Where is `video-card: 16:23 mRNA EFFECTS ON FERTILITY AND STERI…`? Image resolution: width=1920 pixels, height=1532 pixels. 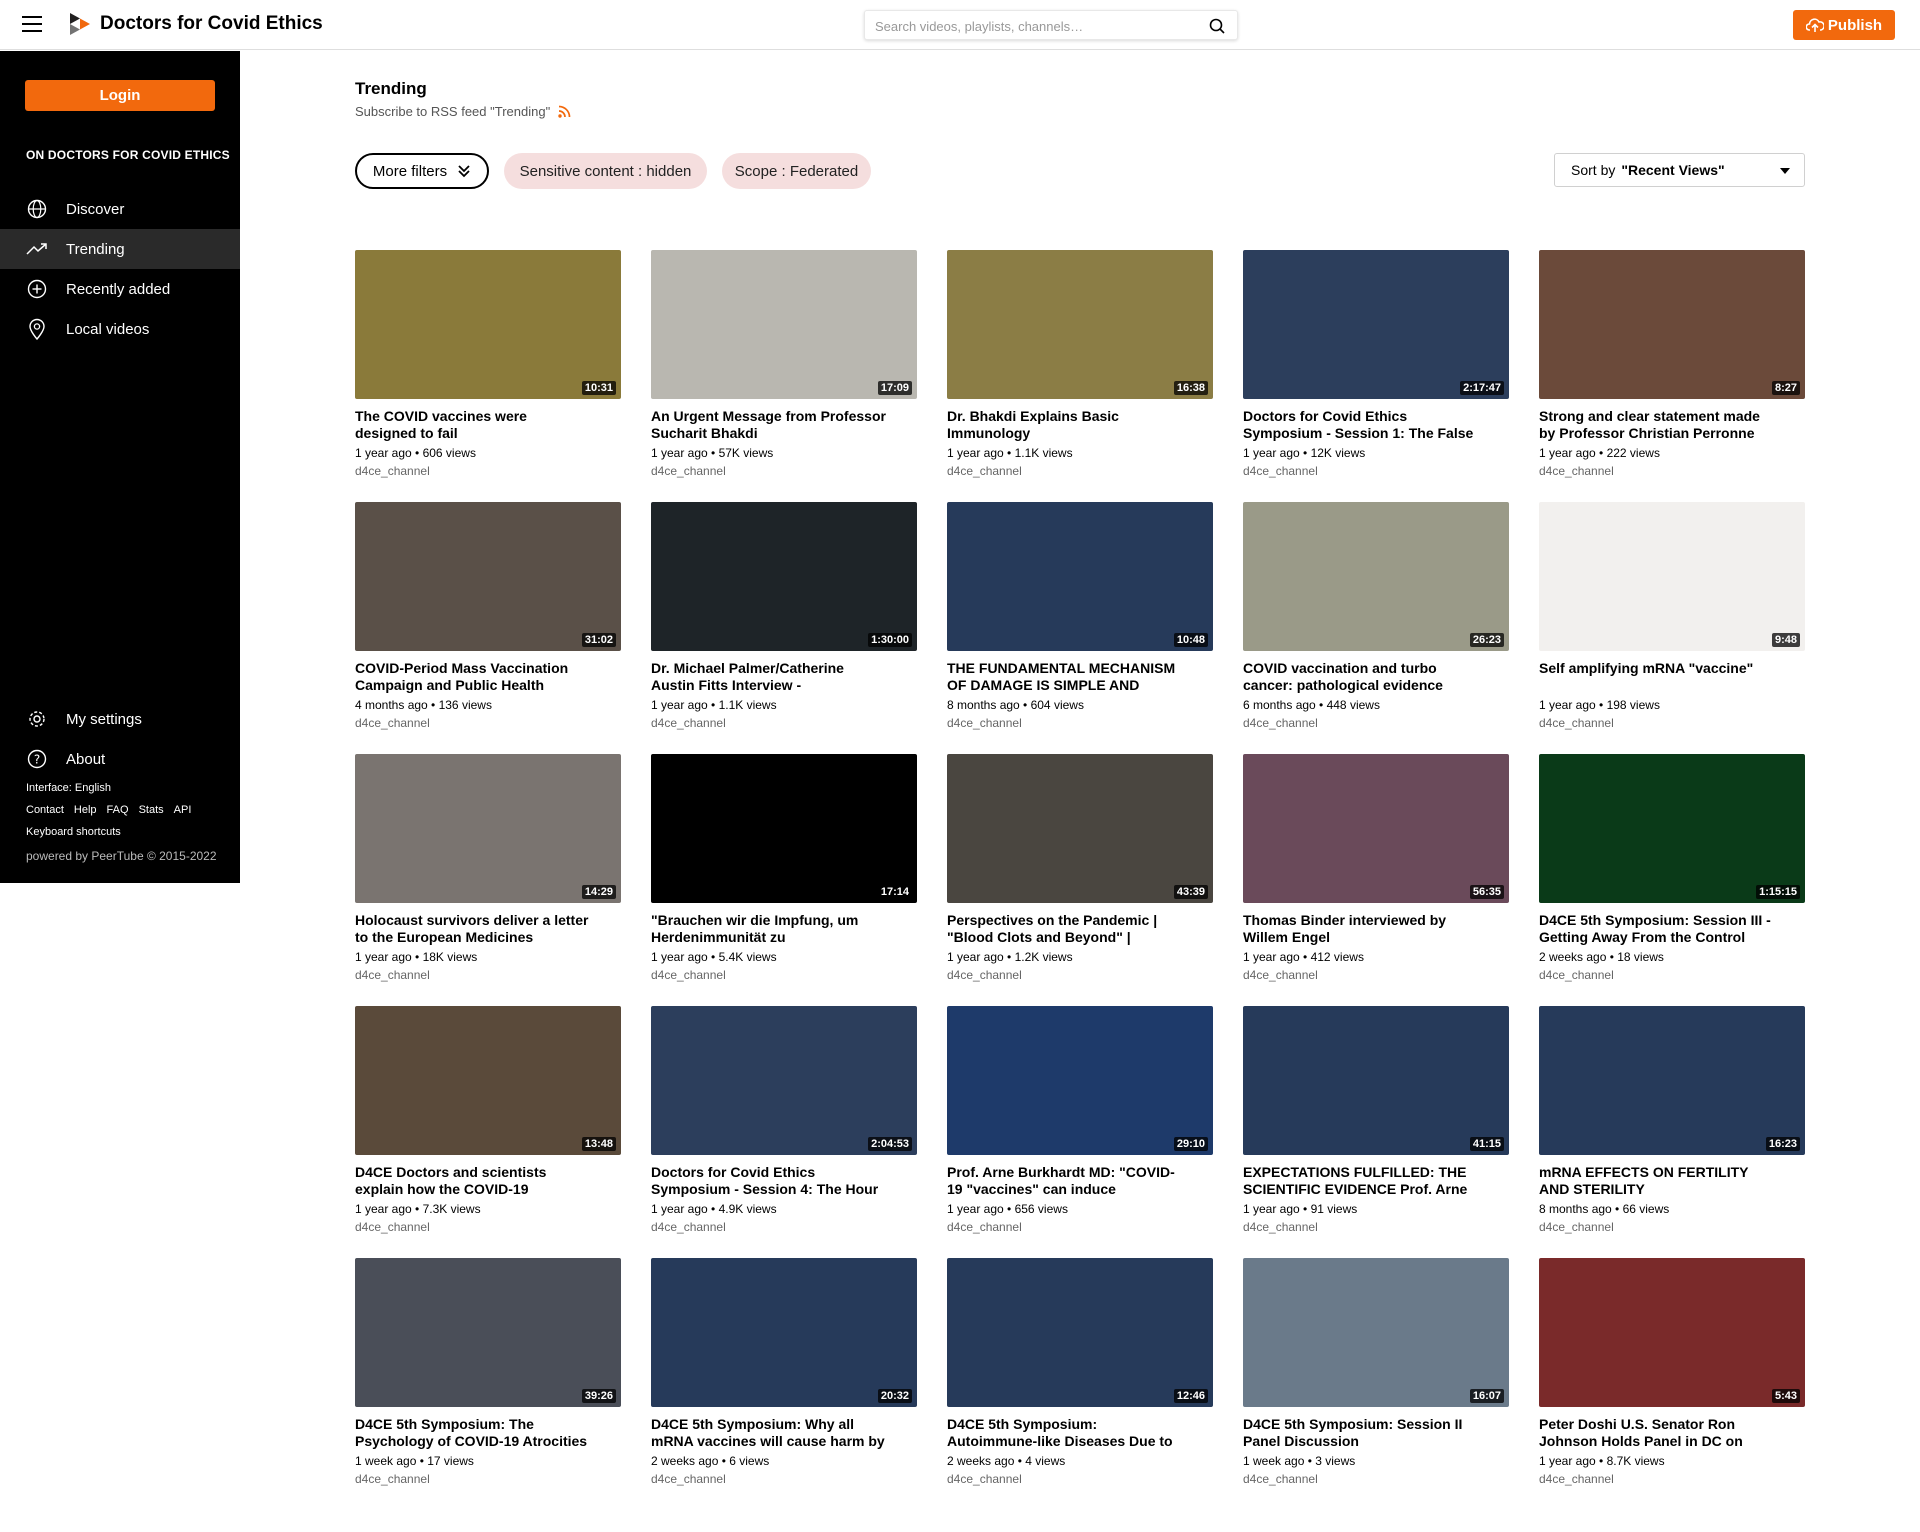 video-card: 16:23 mRNA EFFECTS ON FERTILITY AND STERI… is located at coordinates (1672, 1132).